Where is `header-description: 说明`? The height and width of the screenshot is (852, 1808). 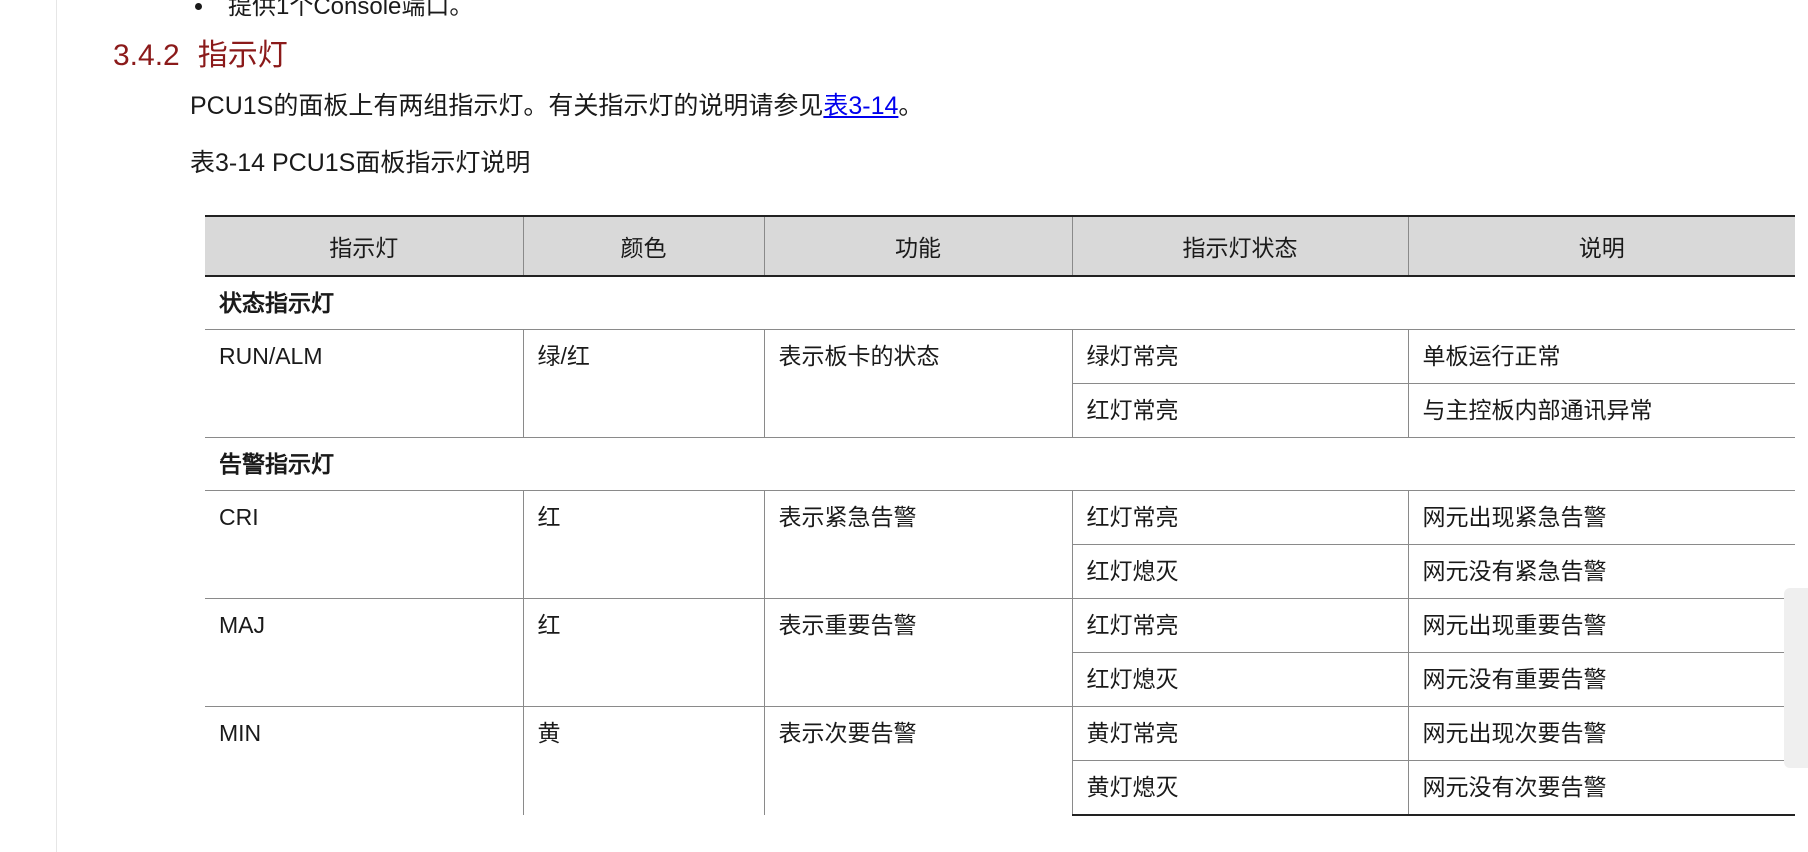
header-description: 说明 is located at coordinates (1601, 246).